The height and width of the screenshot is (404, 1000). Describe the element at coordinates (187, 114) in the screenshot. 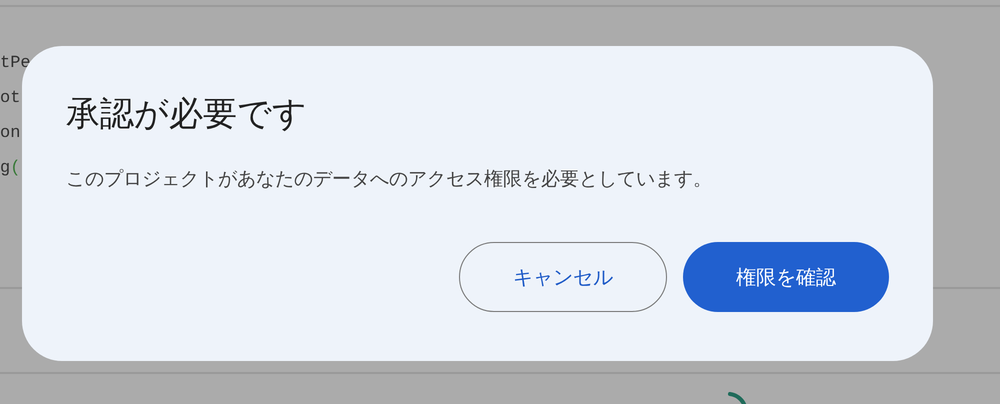

I see `dialog-title: 承認が必要です` at that location.